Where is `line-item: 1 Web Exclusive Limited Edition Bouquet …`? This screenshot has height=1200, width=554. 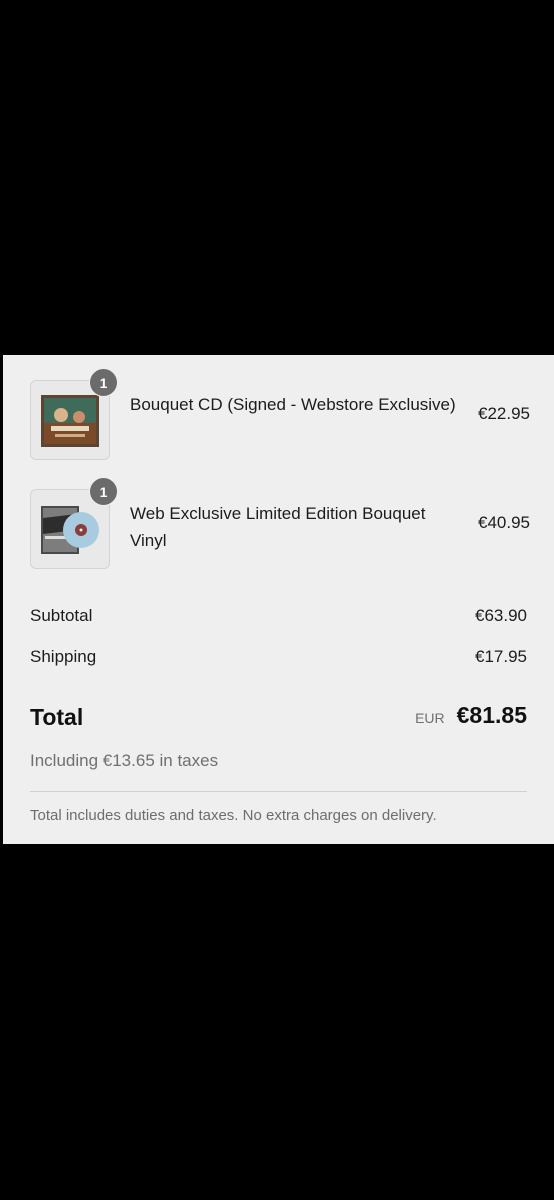
line-item: 1 Web Exclusive Limited Edition Bouquet … is located at coordinates (280, 525).